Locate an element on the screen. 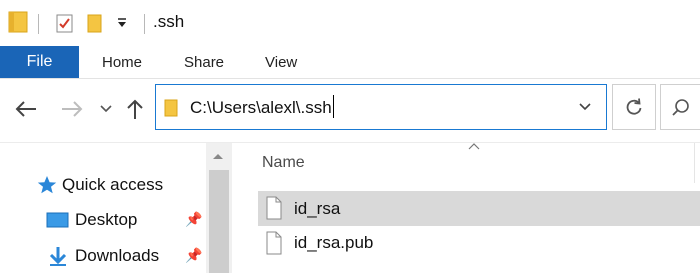  forward-arrow-icon is located at coordinates (72, 109).